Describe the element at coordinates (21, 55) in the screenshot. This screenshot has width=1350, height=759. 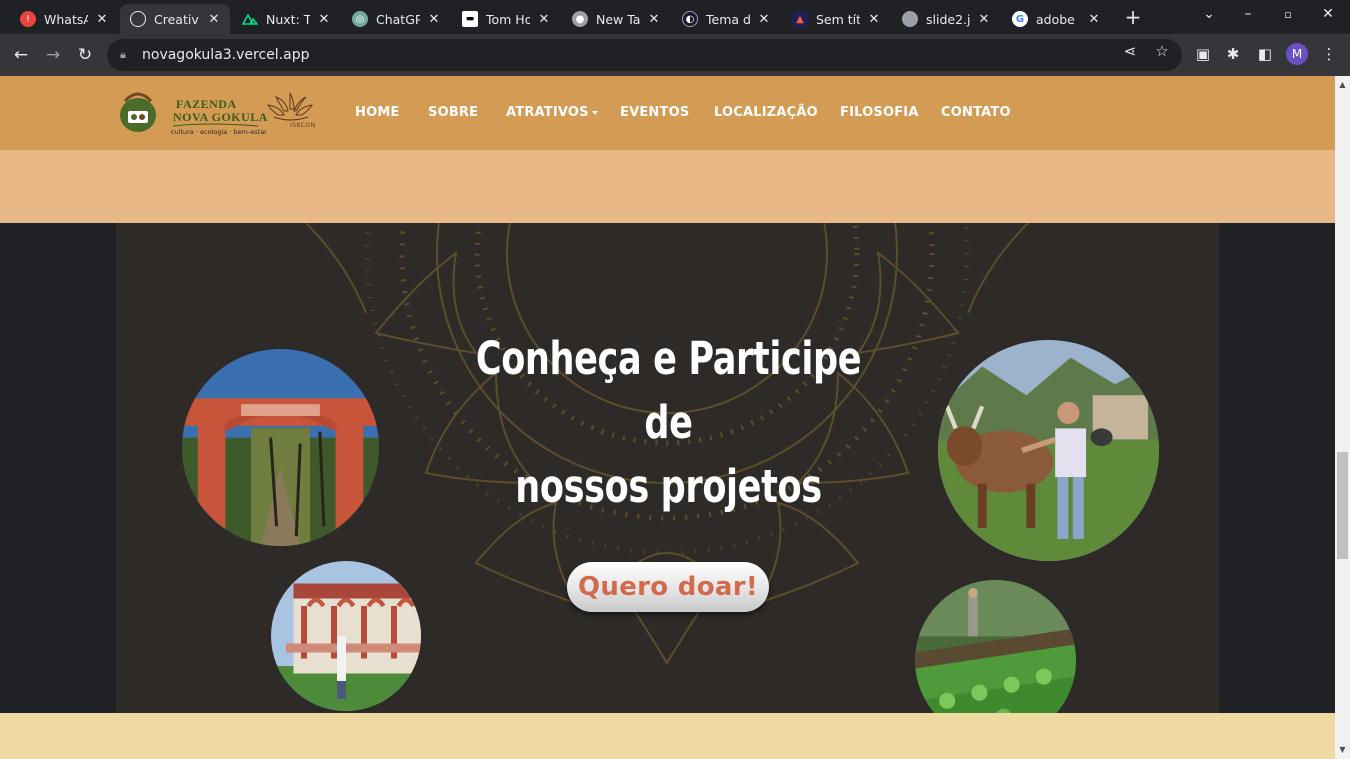
I see `back-icon: ←` at that location.